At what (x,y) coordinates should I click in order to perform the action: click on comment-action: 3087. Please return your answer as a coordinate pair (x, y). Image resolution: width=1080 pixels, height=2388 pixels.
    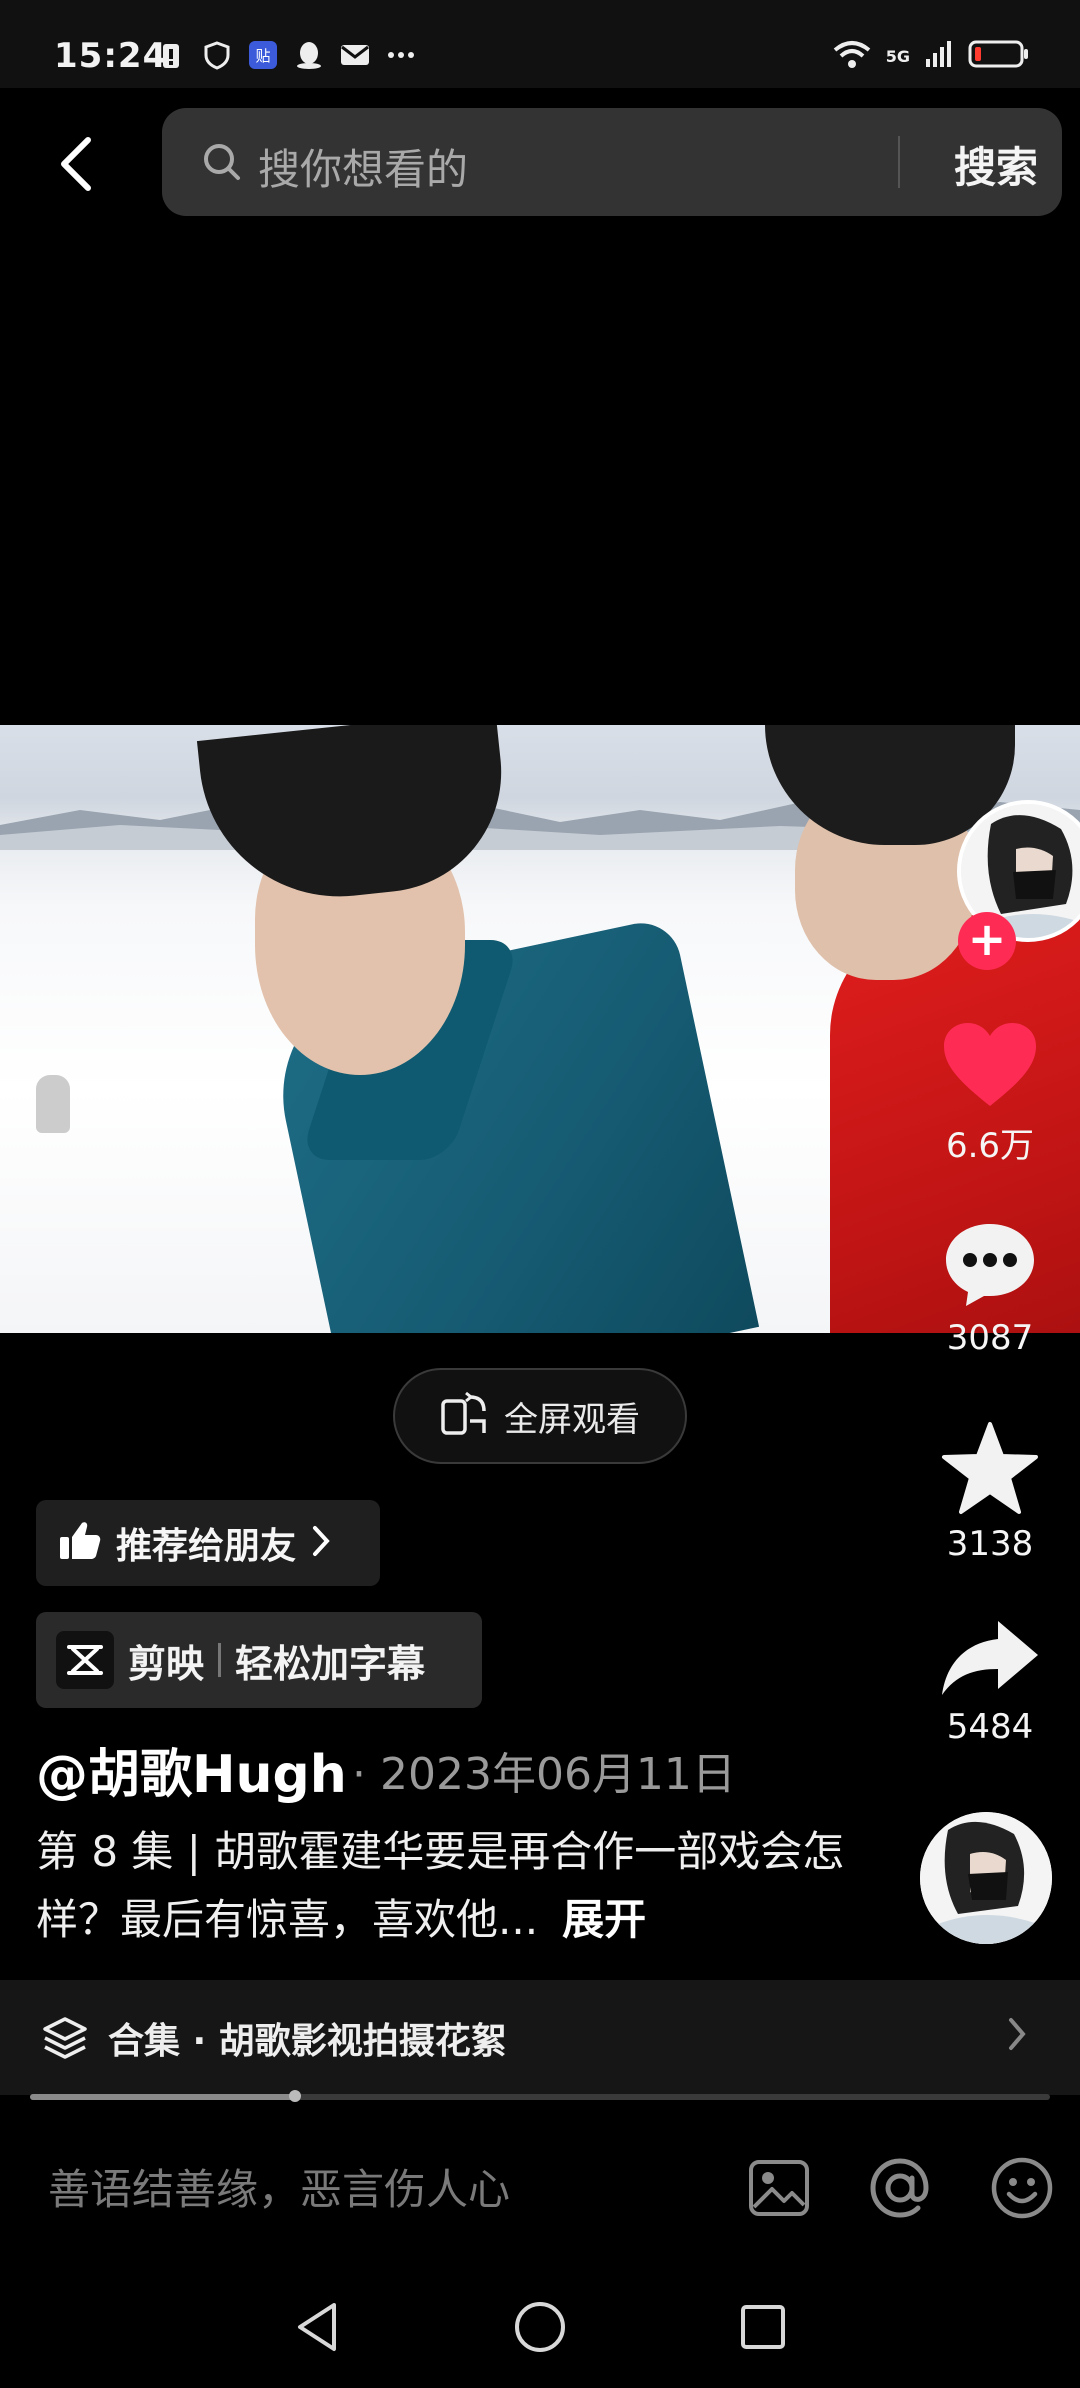
    Looking at the image, I should click on (990, 1288).